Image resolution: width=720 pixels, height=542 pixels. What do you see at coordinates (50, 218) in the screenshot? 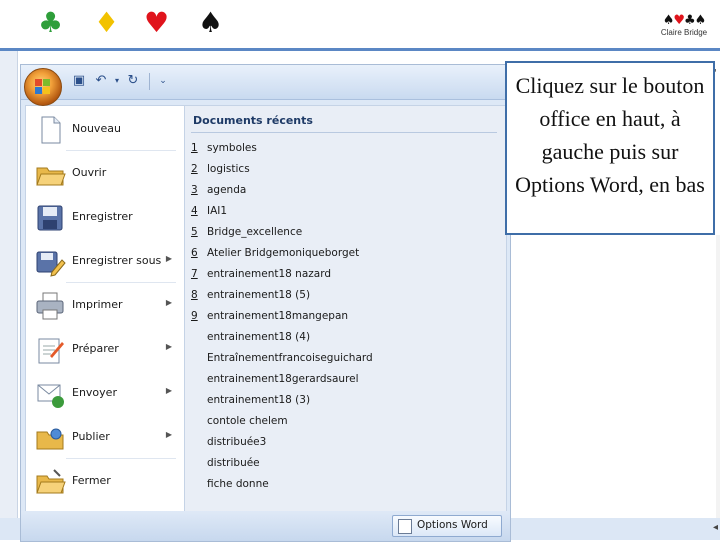
I see `save-disk-icon` at bounding box center [50, 218].